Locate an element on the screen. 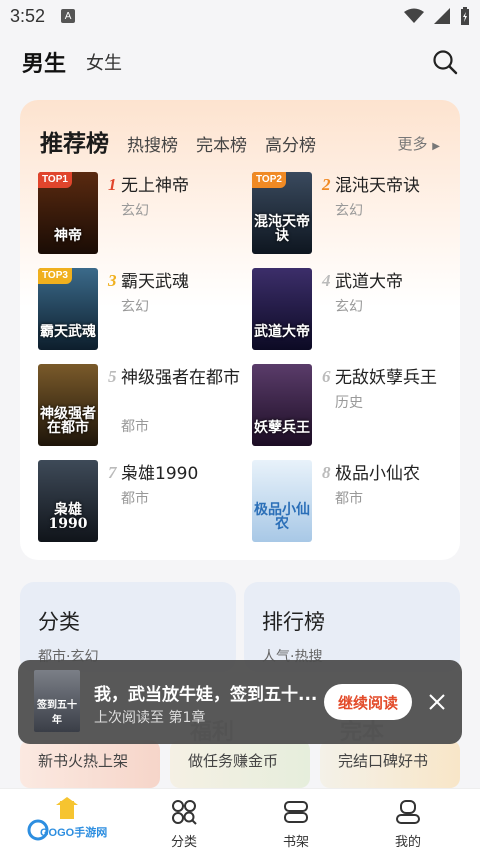 Image resolution: width=480 pixels, height=853 pixels. book-cover: 极品小仙农 is located at coordinates (282, 501).